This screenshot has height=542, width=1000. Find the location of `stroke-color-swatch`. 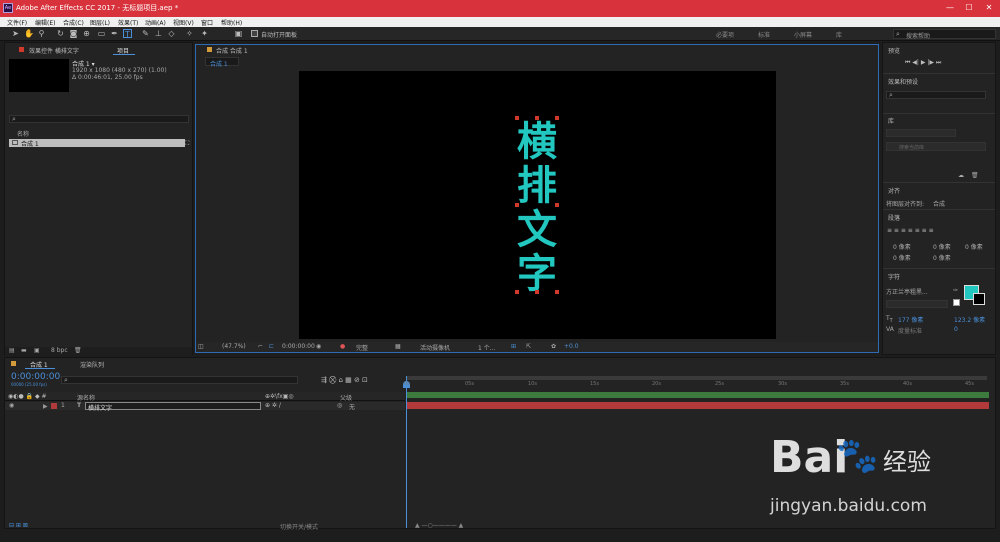

stroke-color-swatch is located at coordinates (979, 299).